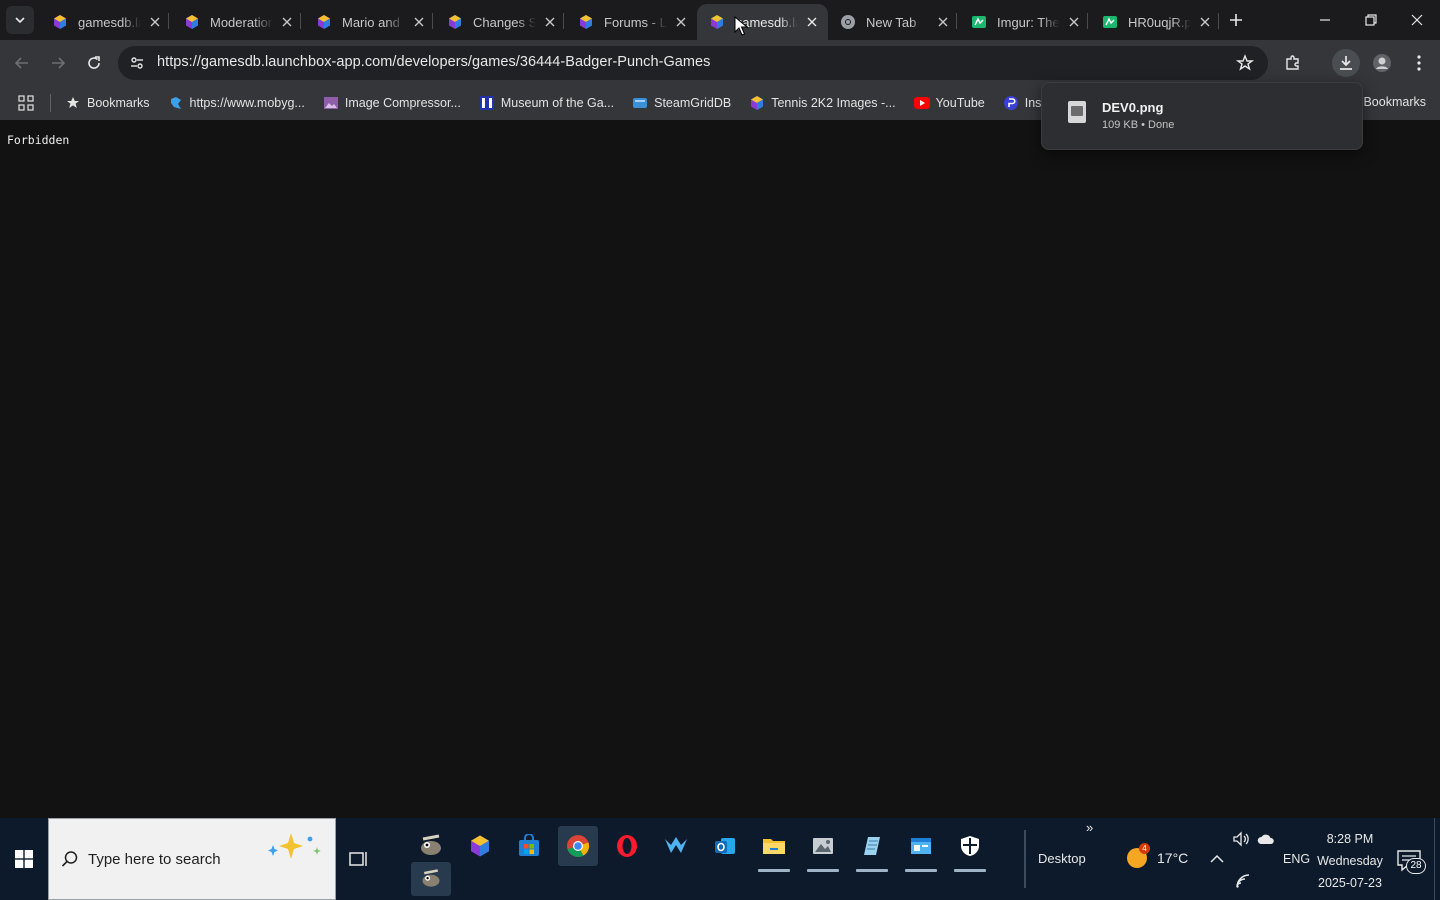 The width and height of the screenshot is (1440, 900). I want to click on tab: Imgur: The, so click(1024, 22).